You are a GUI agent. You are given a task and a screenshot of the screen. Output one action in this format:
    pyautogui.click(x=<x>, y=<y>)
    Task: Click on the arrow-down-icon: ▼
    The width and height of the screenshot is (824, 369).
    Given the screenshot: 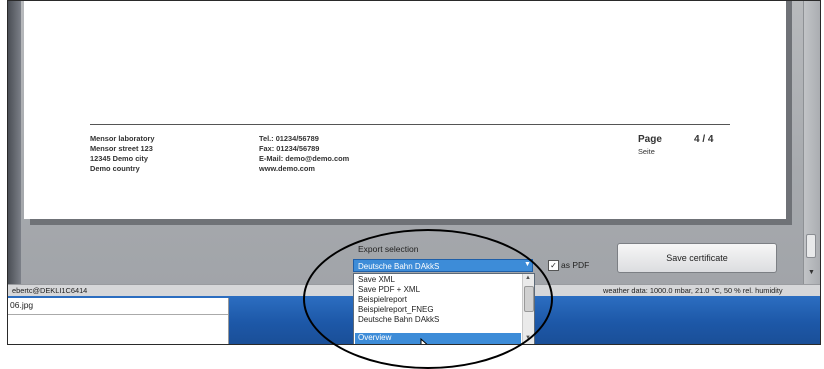 What is the action you would take?
    pyautogui.click(x=528, y=338)
    